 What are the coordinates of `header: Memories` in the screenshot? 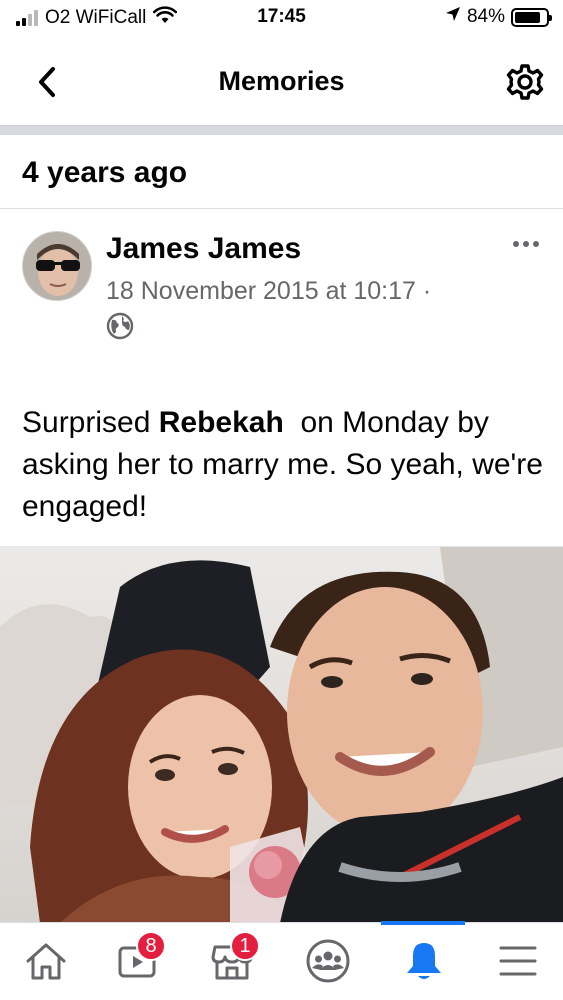 It's located at (281, 82).